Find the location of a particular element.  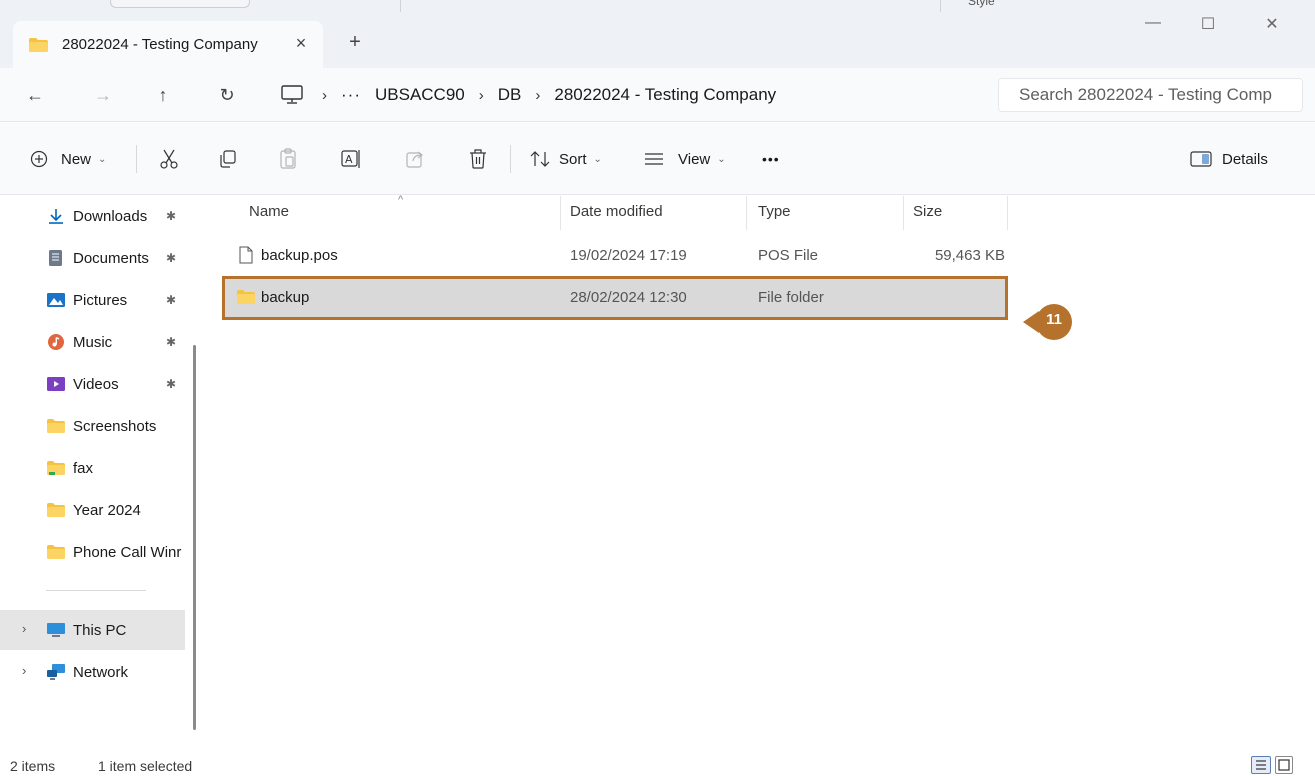

refresh-button: ↻ is located at coordinates (227, 95).